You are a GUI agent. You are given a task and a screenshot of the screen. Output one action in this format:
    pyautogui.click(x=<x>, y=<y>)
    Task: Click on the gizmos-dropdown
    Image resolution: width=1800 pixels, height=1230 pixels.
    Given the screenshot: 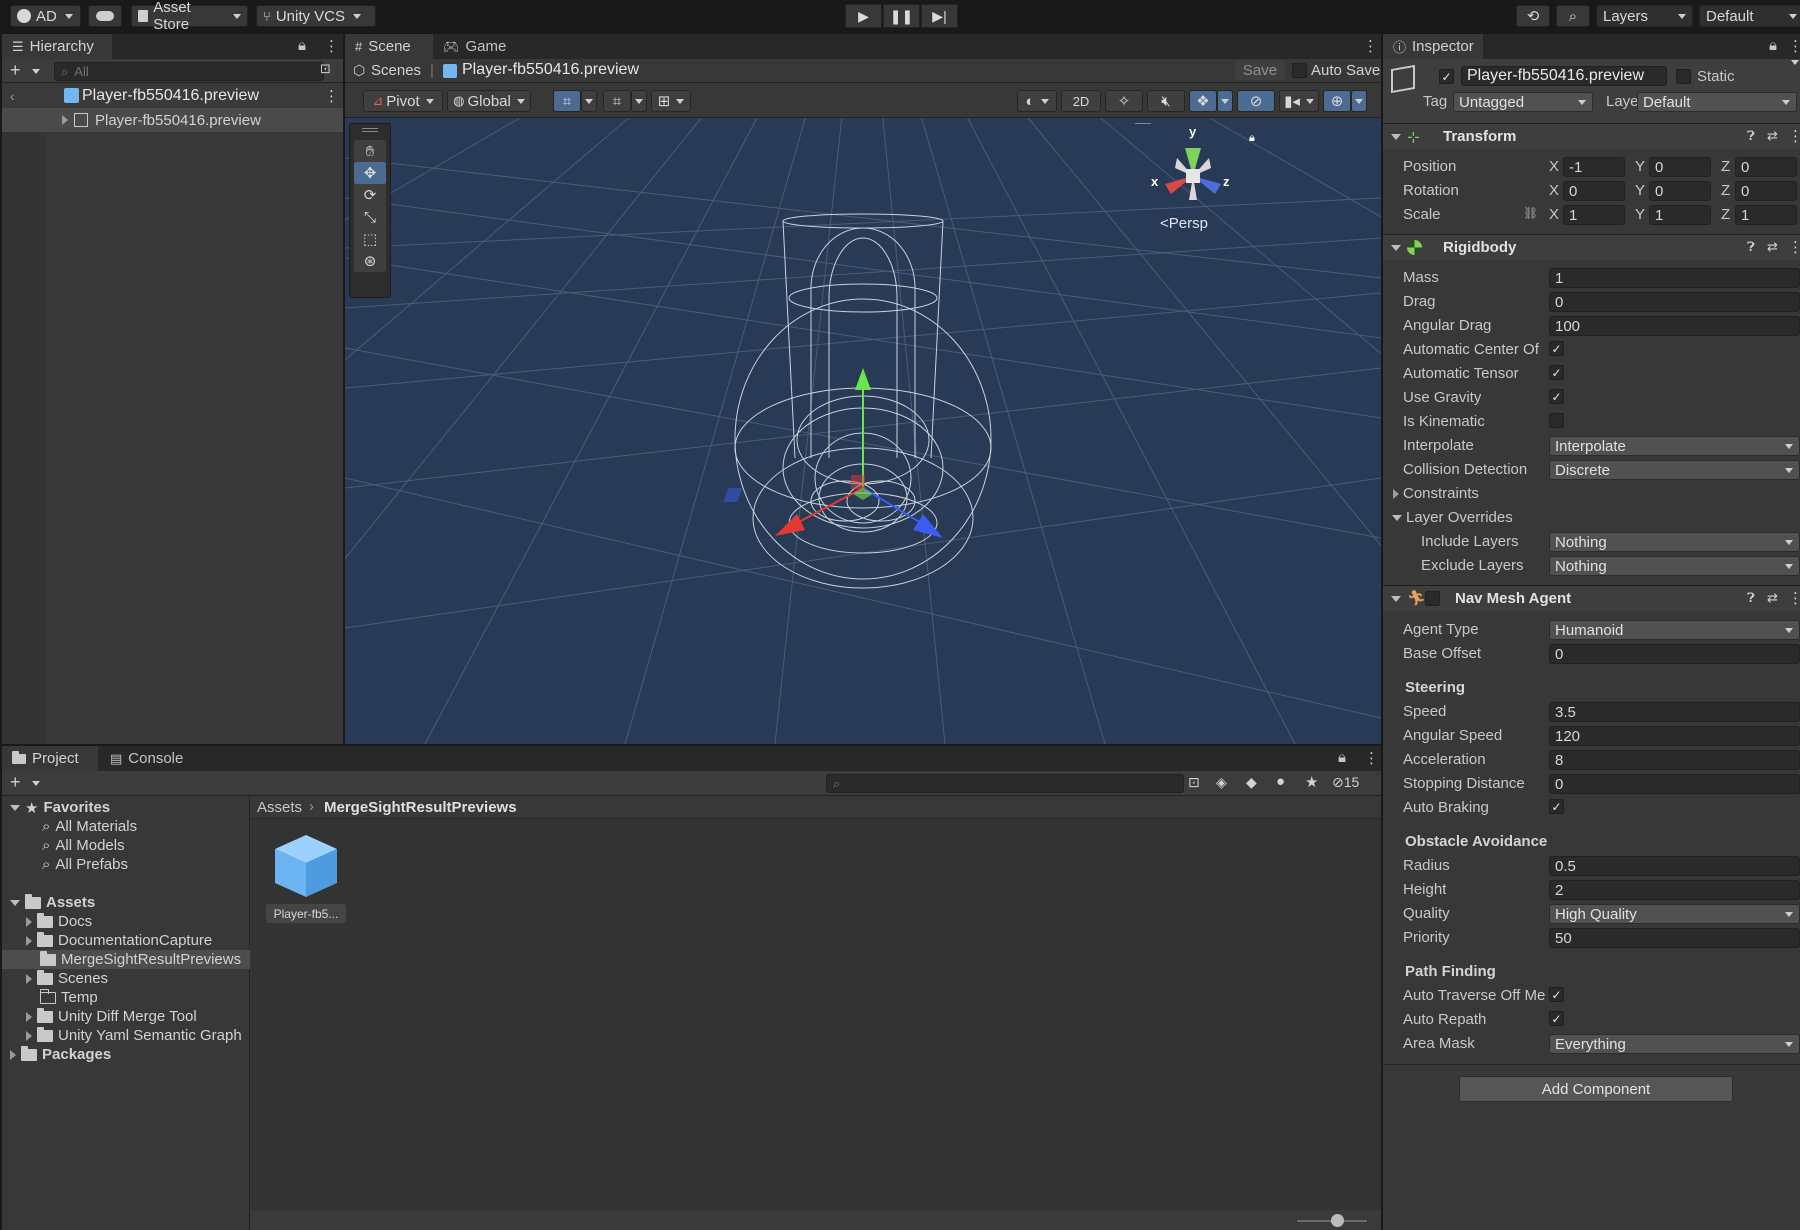 What is the action you would take?
    pyautogui.click(x=1359, y=101)
    